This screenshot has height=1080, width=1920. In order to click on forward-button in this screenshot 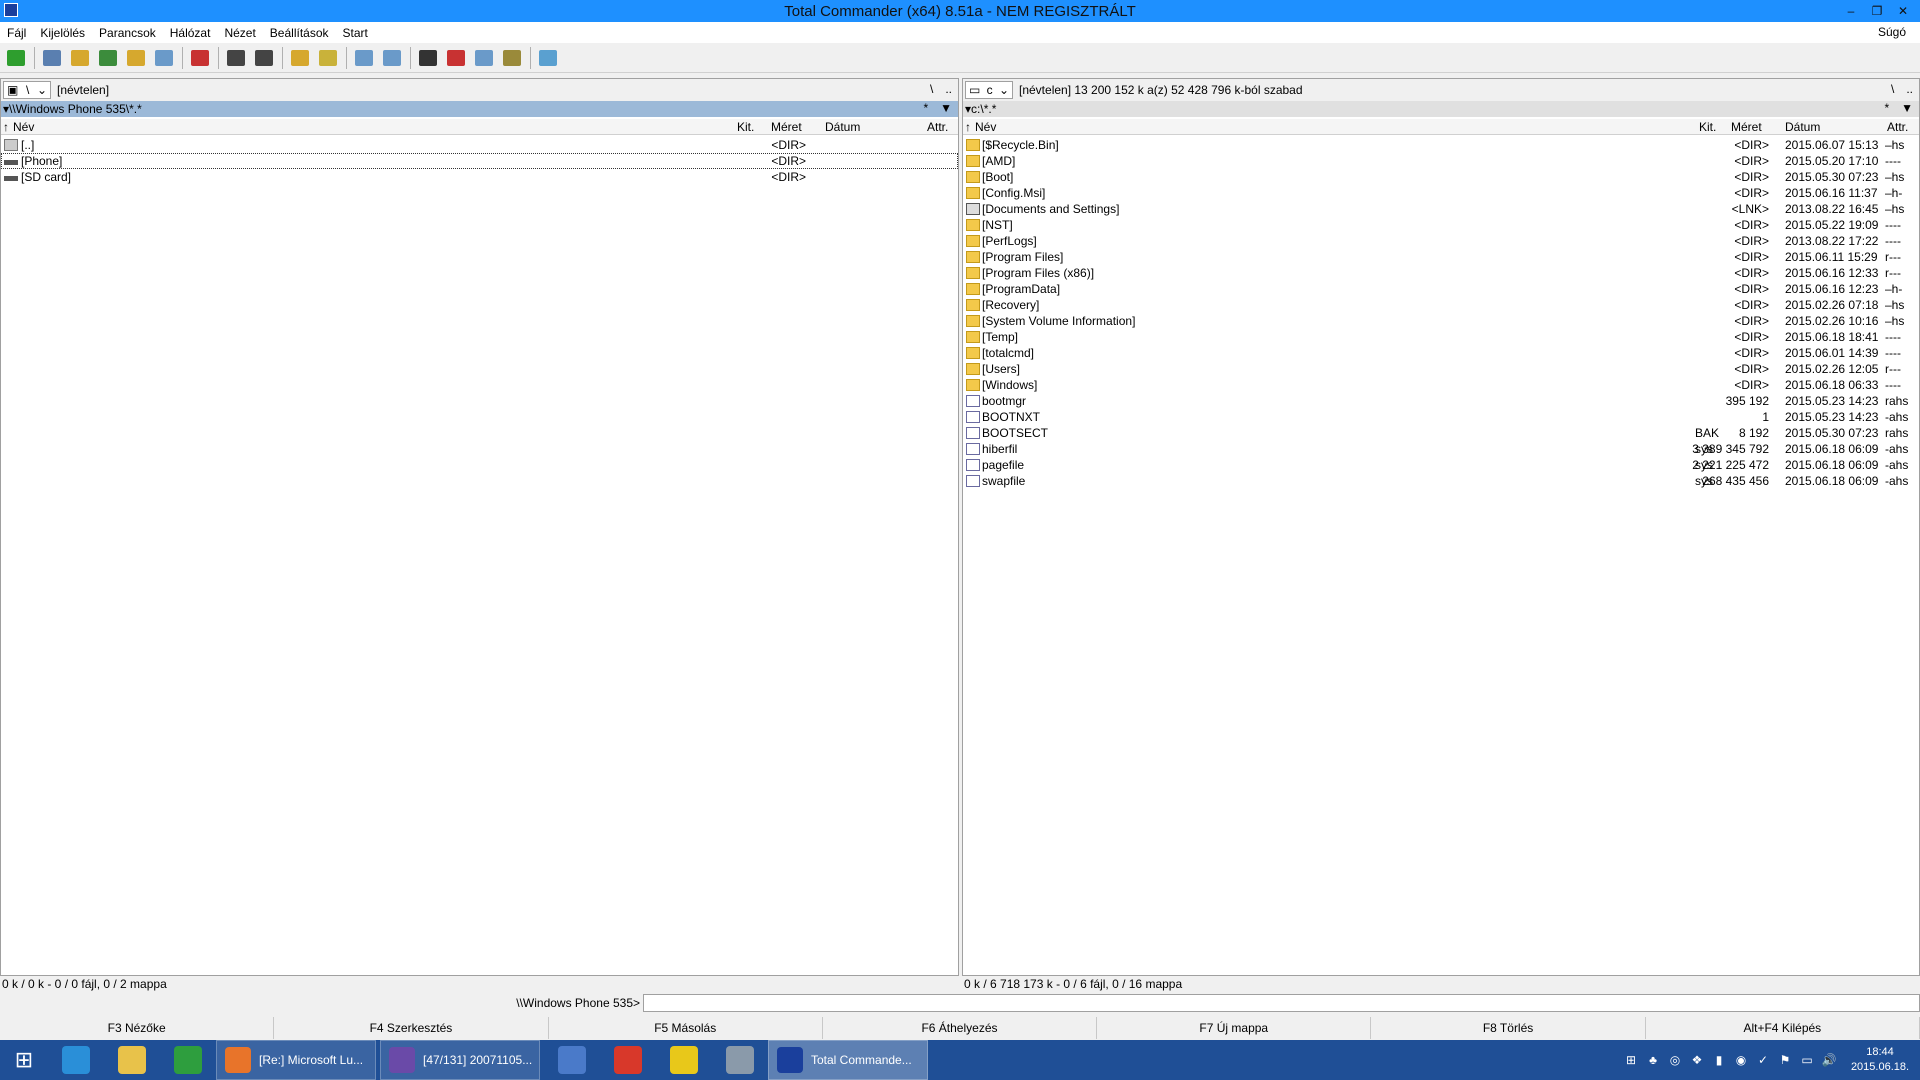, I will do `click(264, 58)`.